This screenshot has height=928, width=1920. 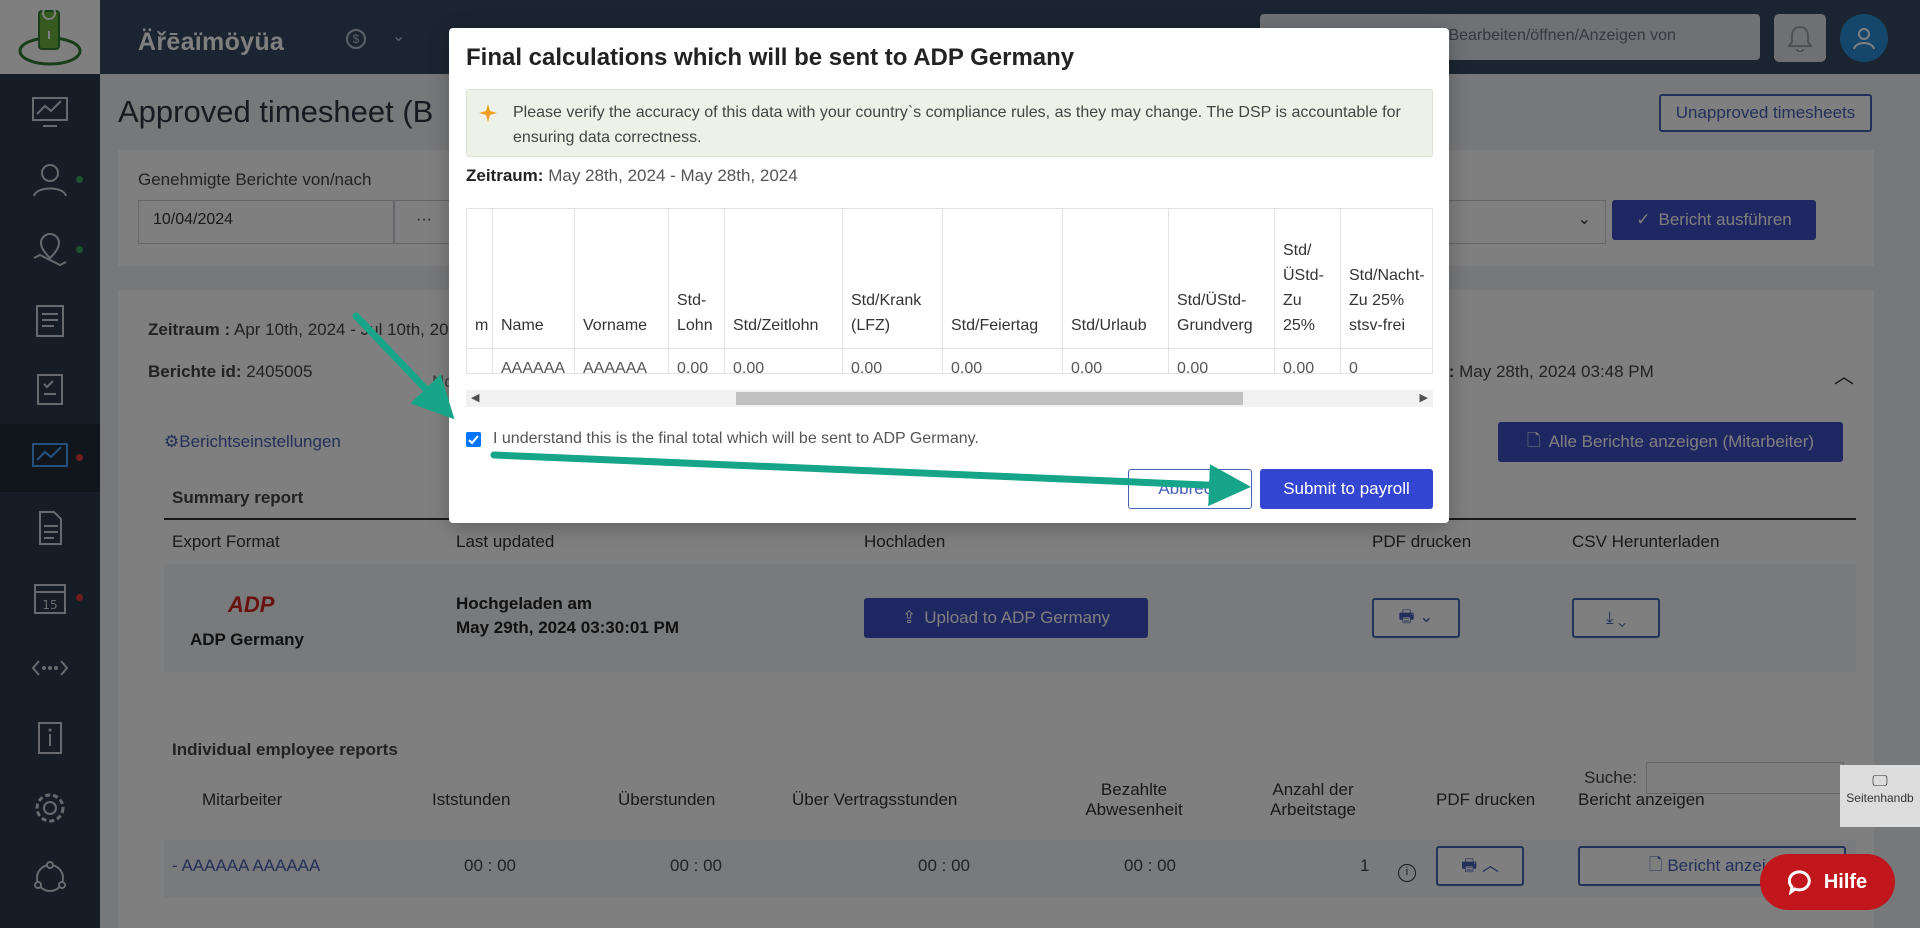 I want to click on help-label: Hilfe, so click(x=1845, y=881).